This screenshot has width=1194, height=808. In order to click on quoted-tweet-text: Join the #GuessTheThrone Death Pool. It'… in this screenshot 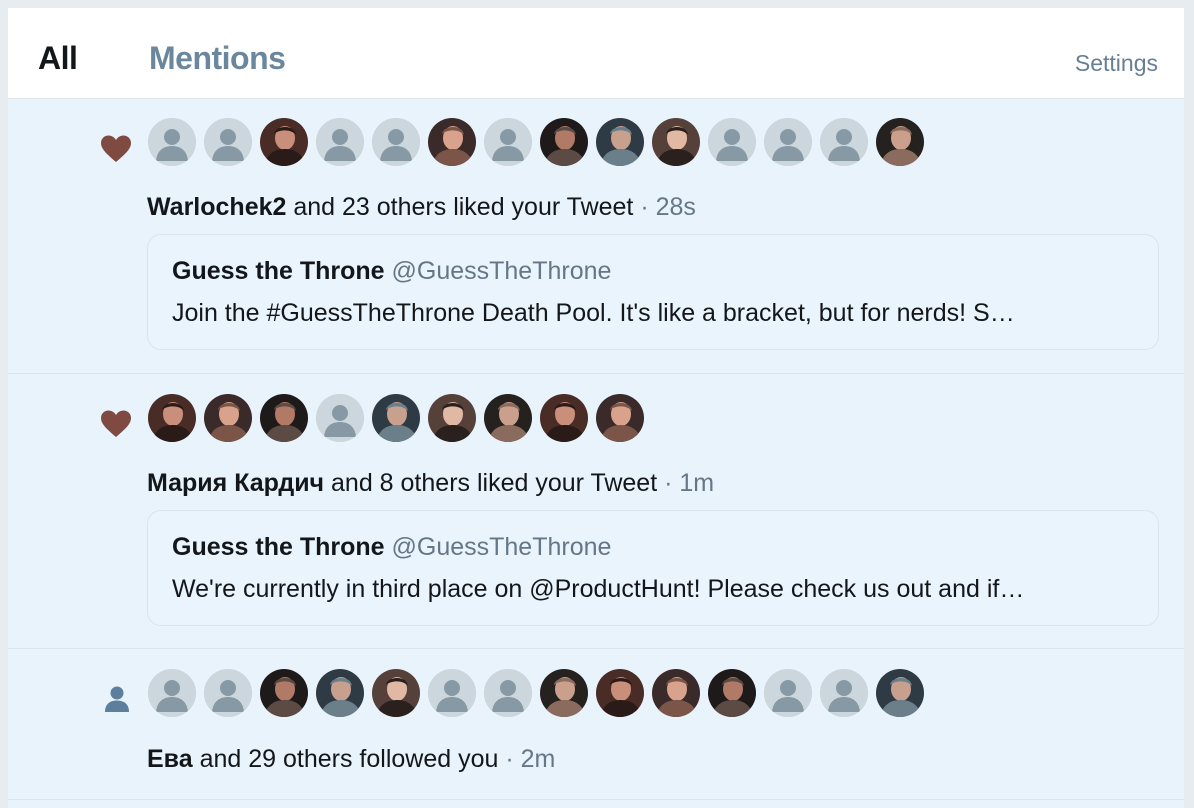, I will do `click(593, 313)`.